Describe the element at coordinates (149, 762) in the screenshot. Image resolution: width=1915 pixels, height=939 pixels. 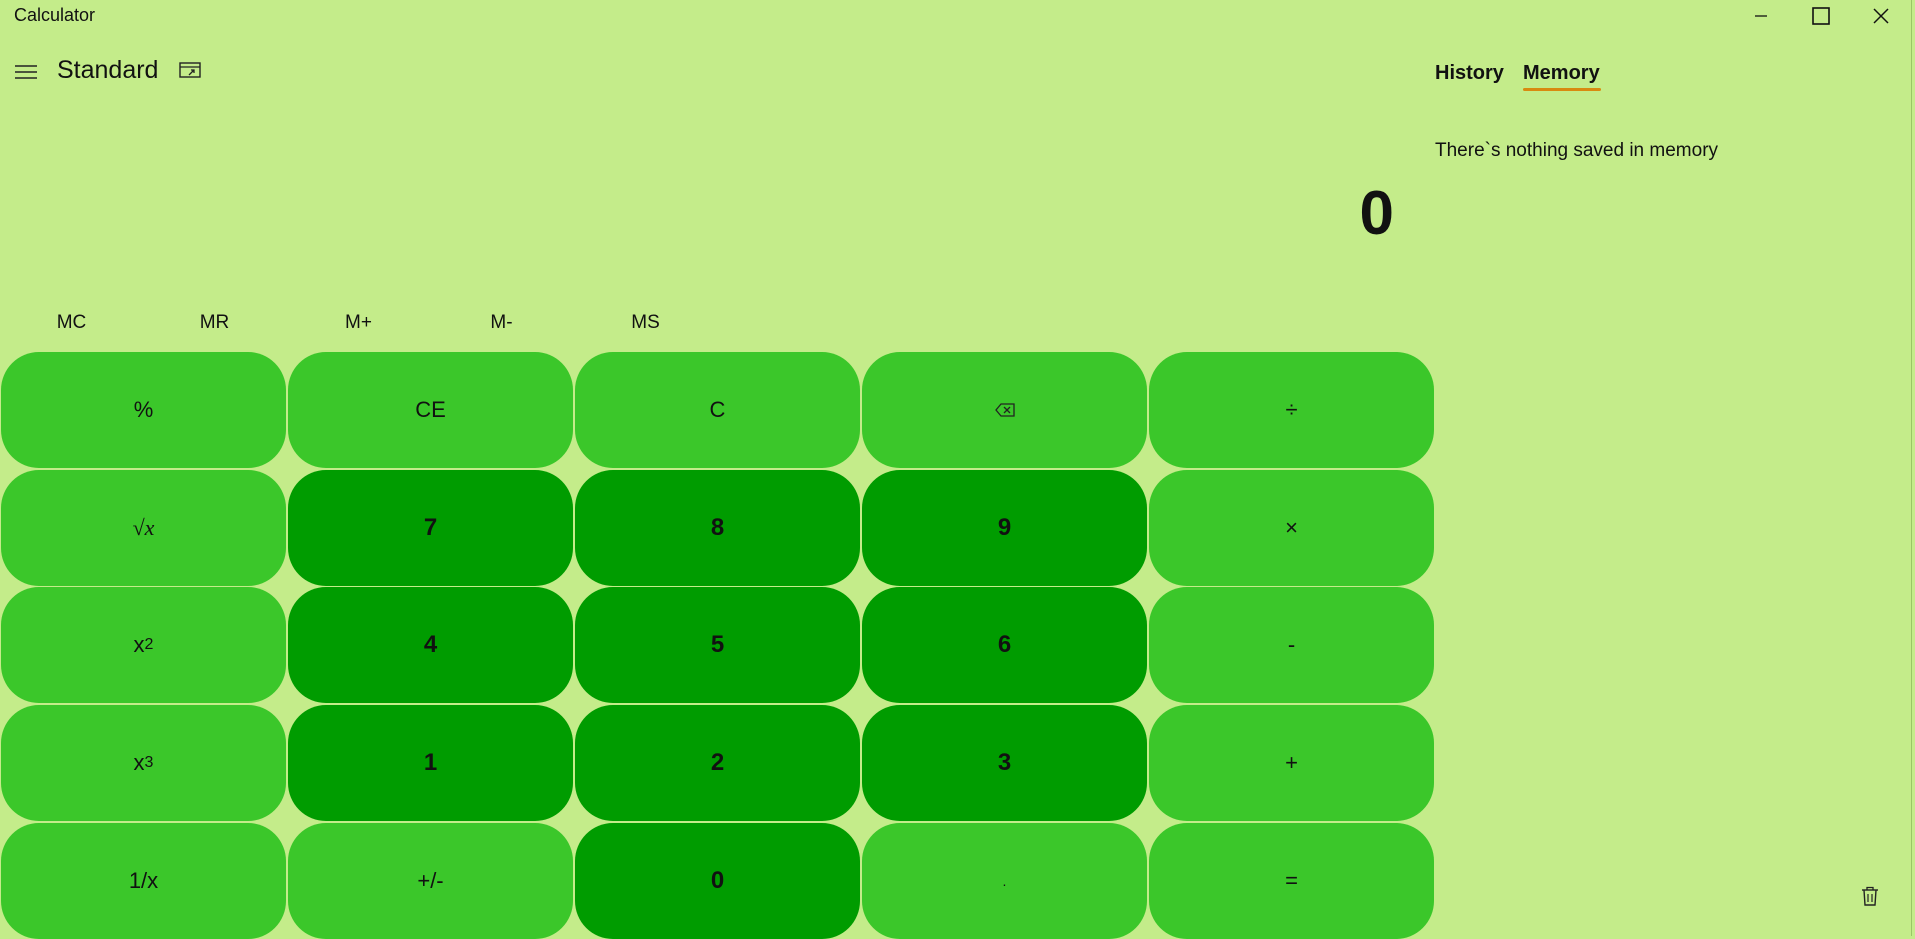
I see `cube-exponent-label: 3` at that location.